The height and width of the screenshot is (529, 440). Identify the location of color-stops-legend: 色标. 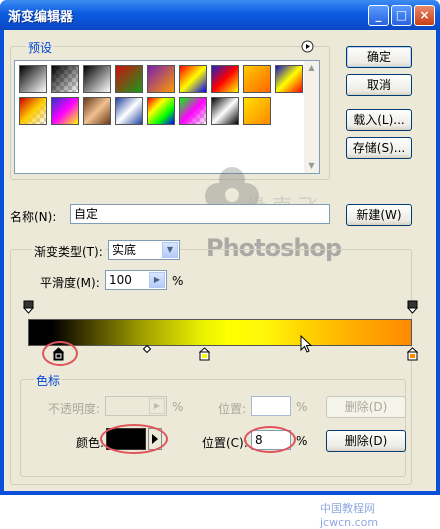
(48, 380).